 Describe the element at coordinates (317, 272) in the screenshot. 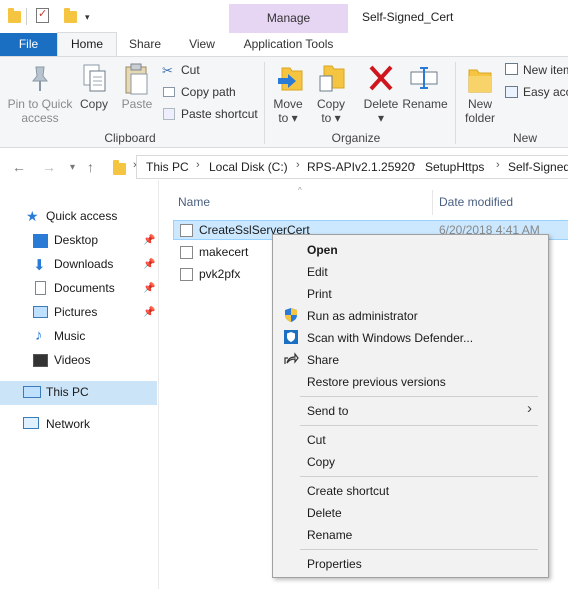

I see `menu-item-edit: Edit` at that location.